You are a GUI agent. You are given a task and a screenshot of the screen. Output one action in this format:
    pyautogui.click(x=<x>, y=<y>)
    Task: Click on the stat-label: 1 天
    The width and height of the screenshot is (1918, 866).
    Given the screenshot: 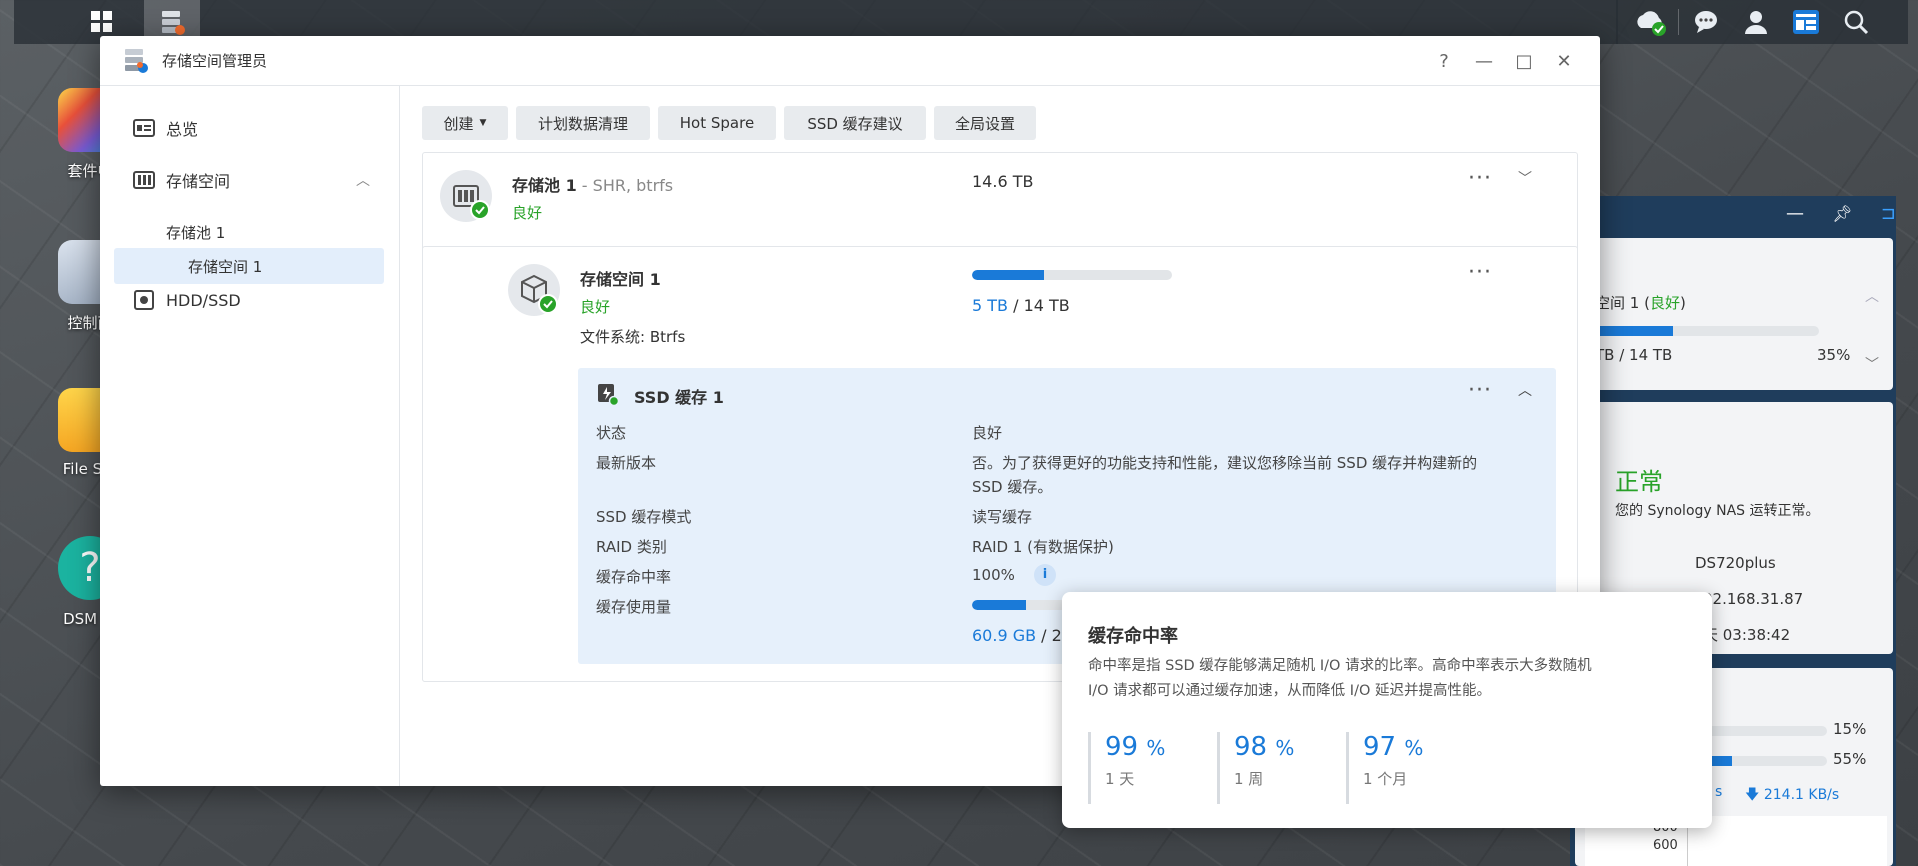 What is the action you would take?
    pyautogui.click(x=1120, y=779)
    